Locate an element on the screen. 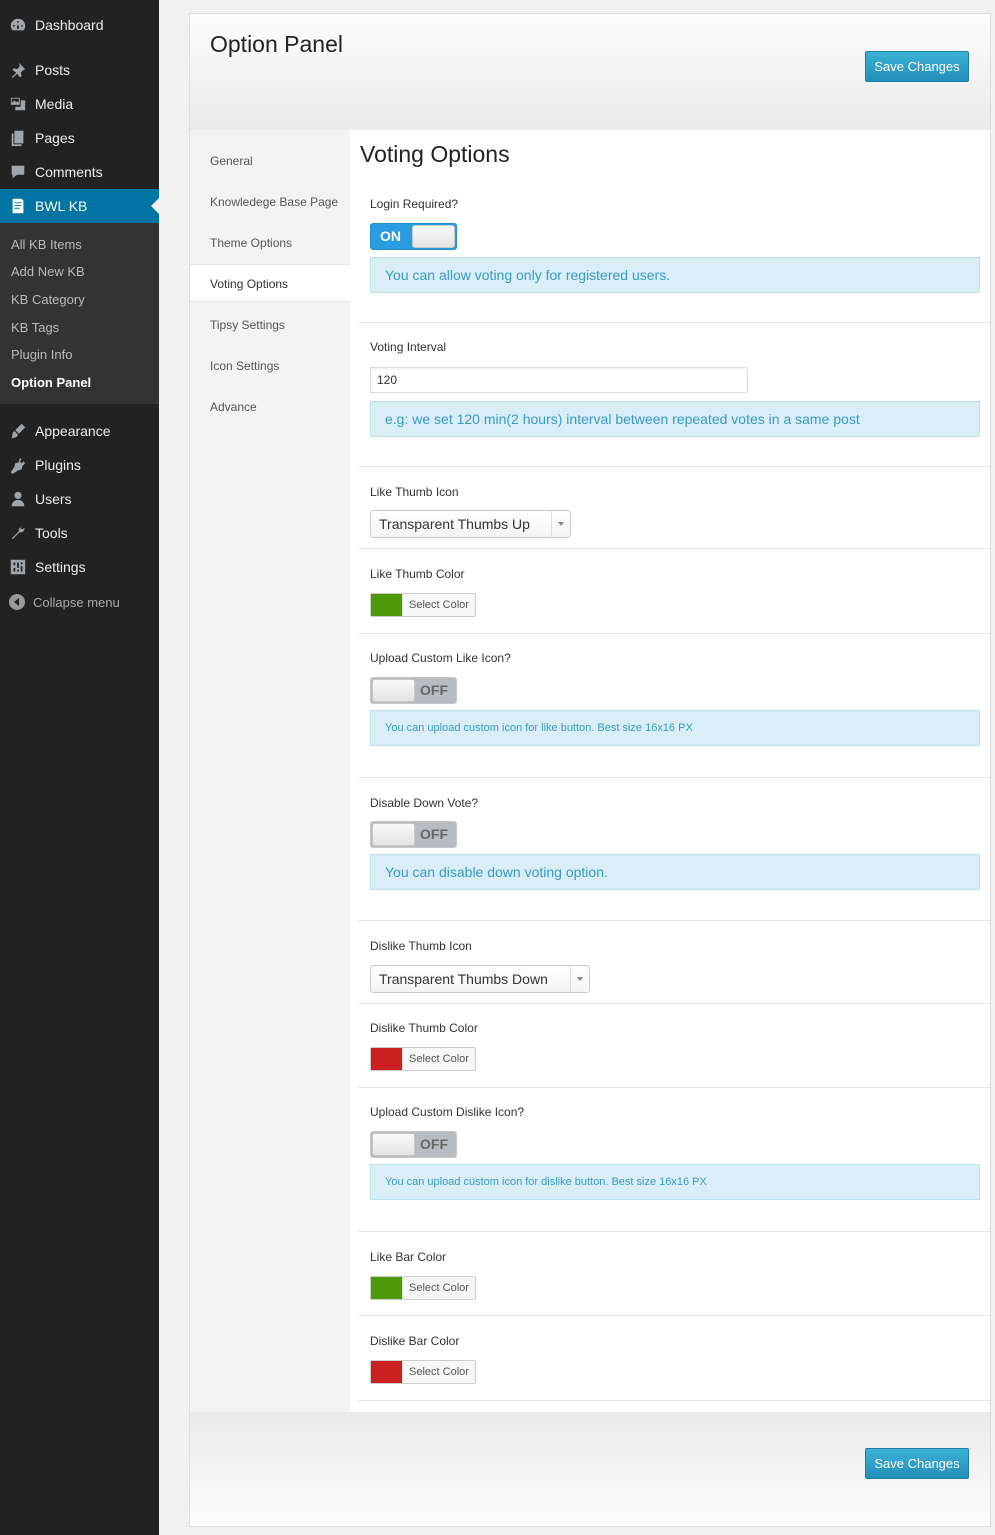  menu-label: Appearance is located at coordinates (73, 431).